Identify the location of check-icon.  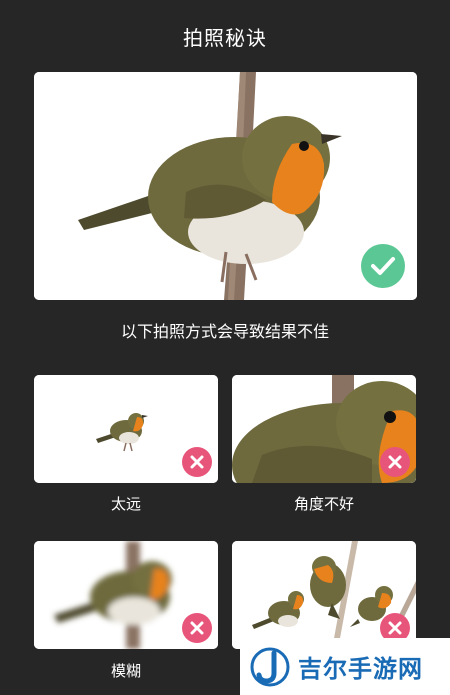
(383, 266).